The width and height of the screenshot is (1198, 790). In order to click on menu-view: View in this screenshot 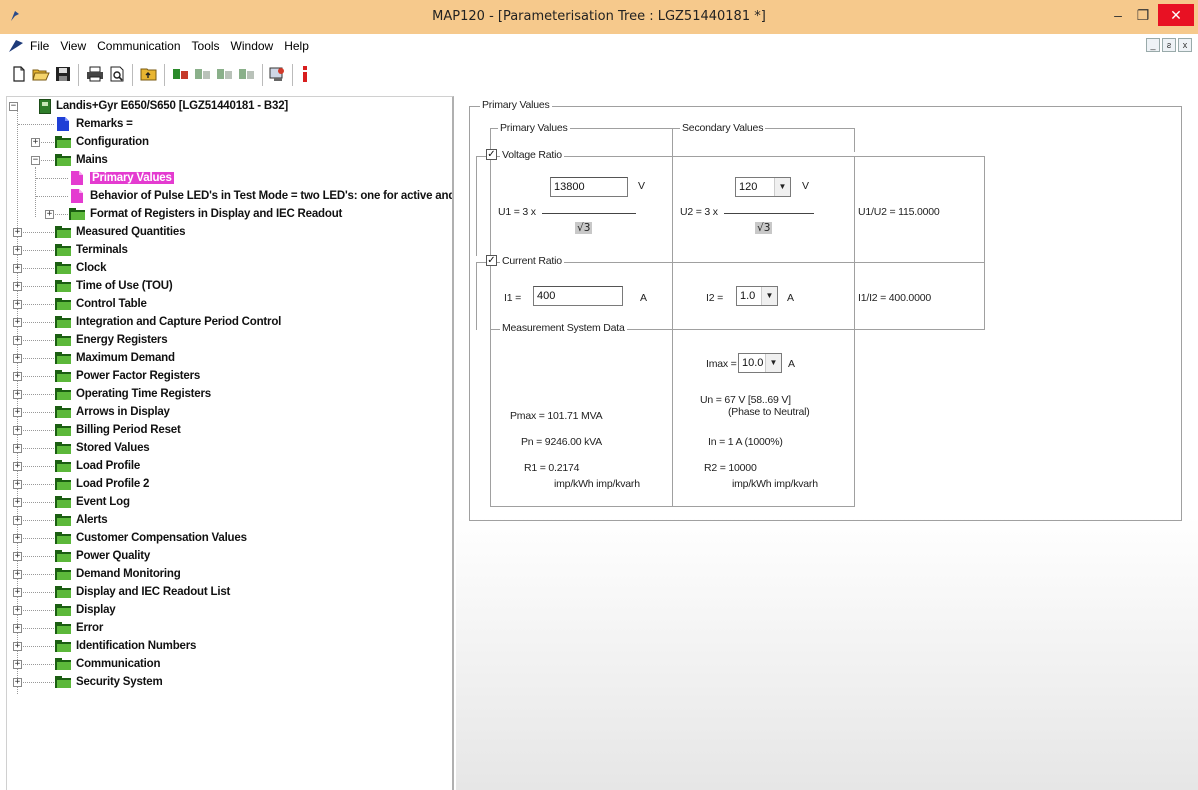, I will do `click(73, 46)`.